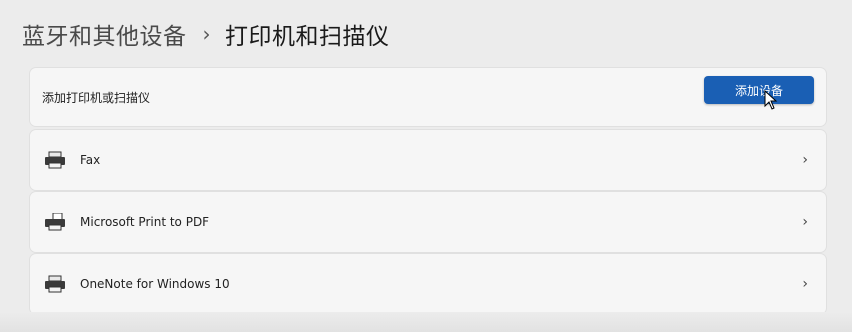 Image resolution: width=852 pixels, height=332 pixels. Describe the element at coordinates (55, 222) in the screenshot. I see `pdf-printer-icon` at that location.